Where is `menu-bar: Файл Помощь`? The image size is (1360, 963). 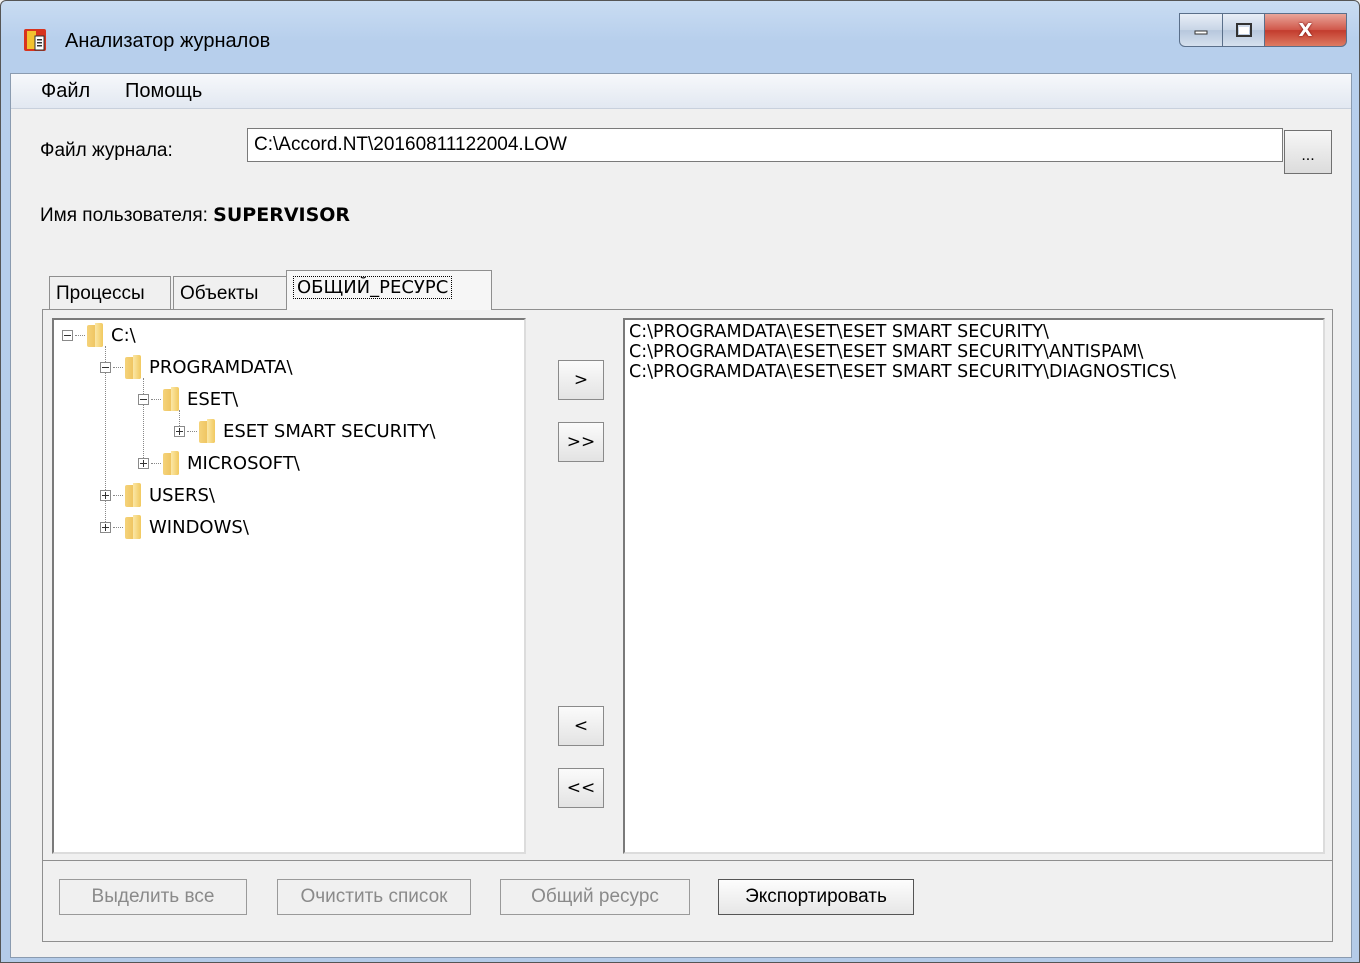
menu-bar: Файл Помощь is located at coordinates (681, 91).